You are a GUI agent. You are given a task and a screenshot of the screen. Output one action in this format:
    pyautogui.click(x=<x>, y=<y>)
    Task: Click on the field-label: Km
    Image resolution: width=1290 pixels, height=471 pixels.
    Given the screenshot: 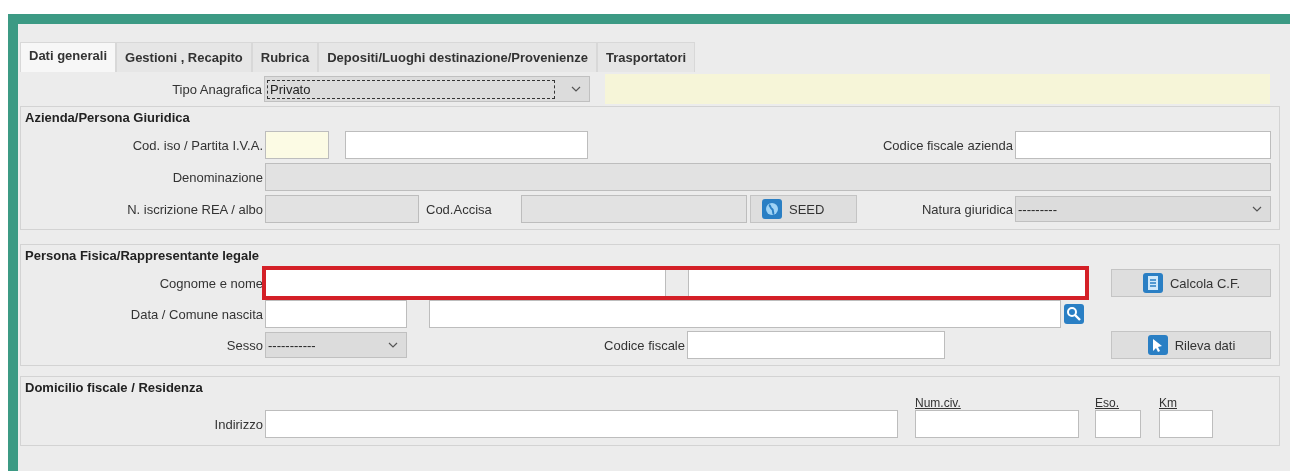 What is the action you would take?
    pyautogui.click(x=1168, y=403)
    